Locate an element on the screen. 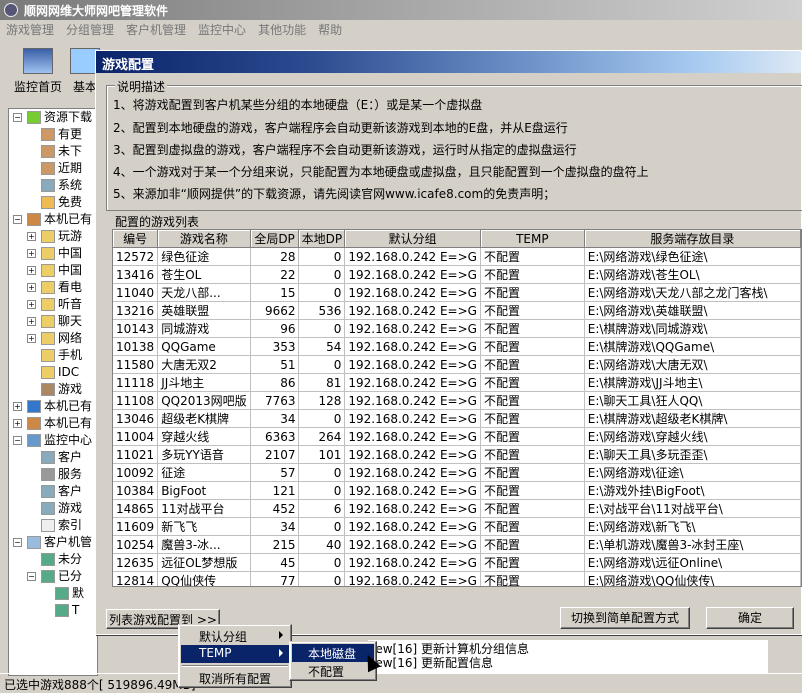 Image resolution: width=802 pixels, height=693 pixels. menu-item-default-group: 默认分组 is located at coordinates (235, 636).